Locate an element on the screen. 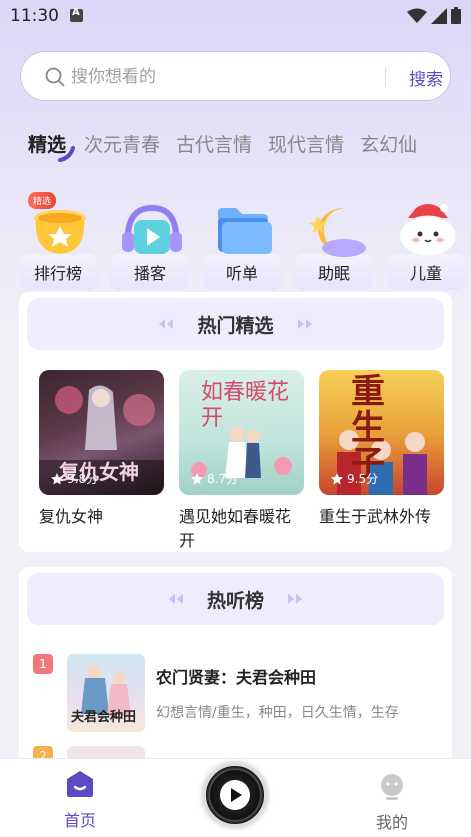 Image resolution: width=471 pixels, height=837 pixels. search-divider is located at coordinates (385, 77).